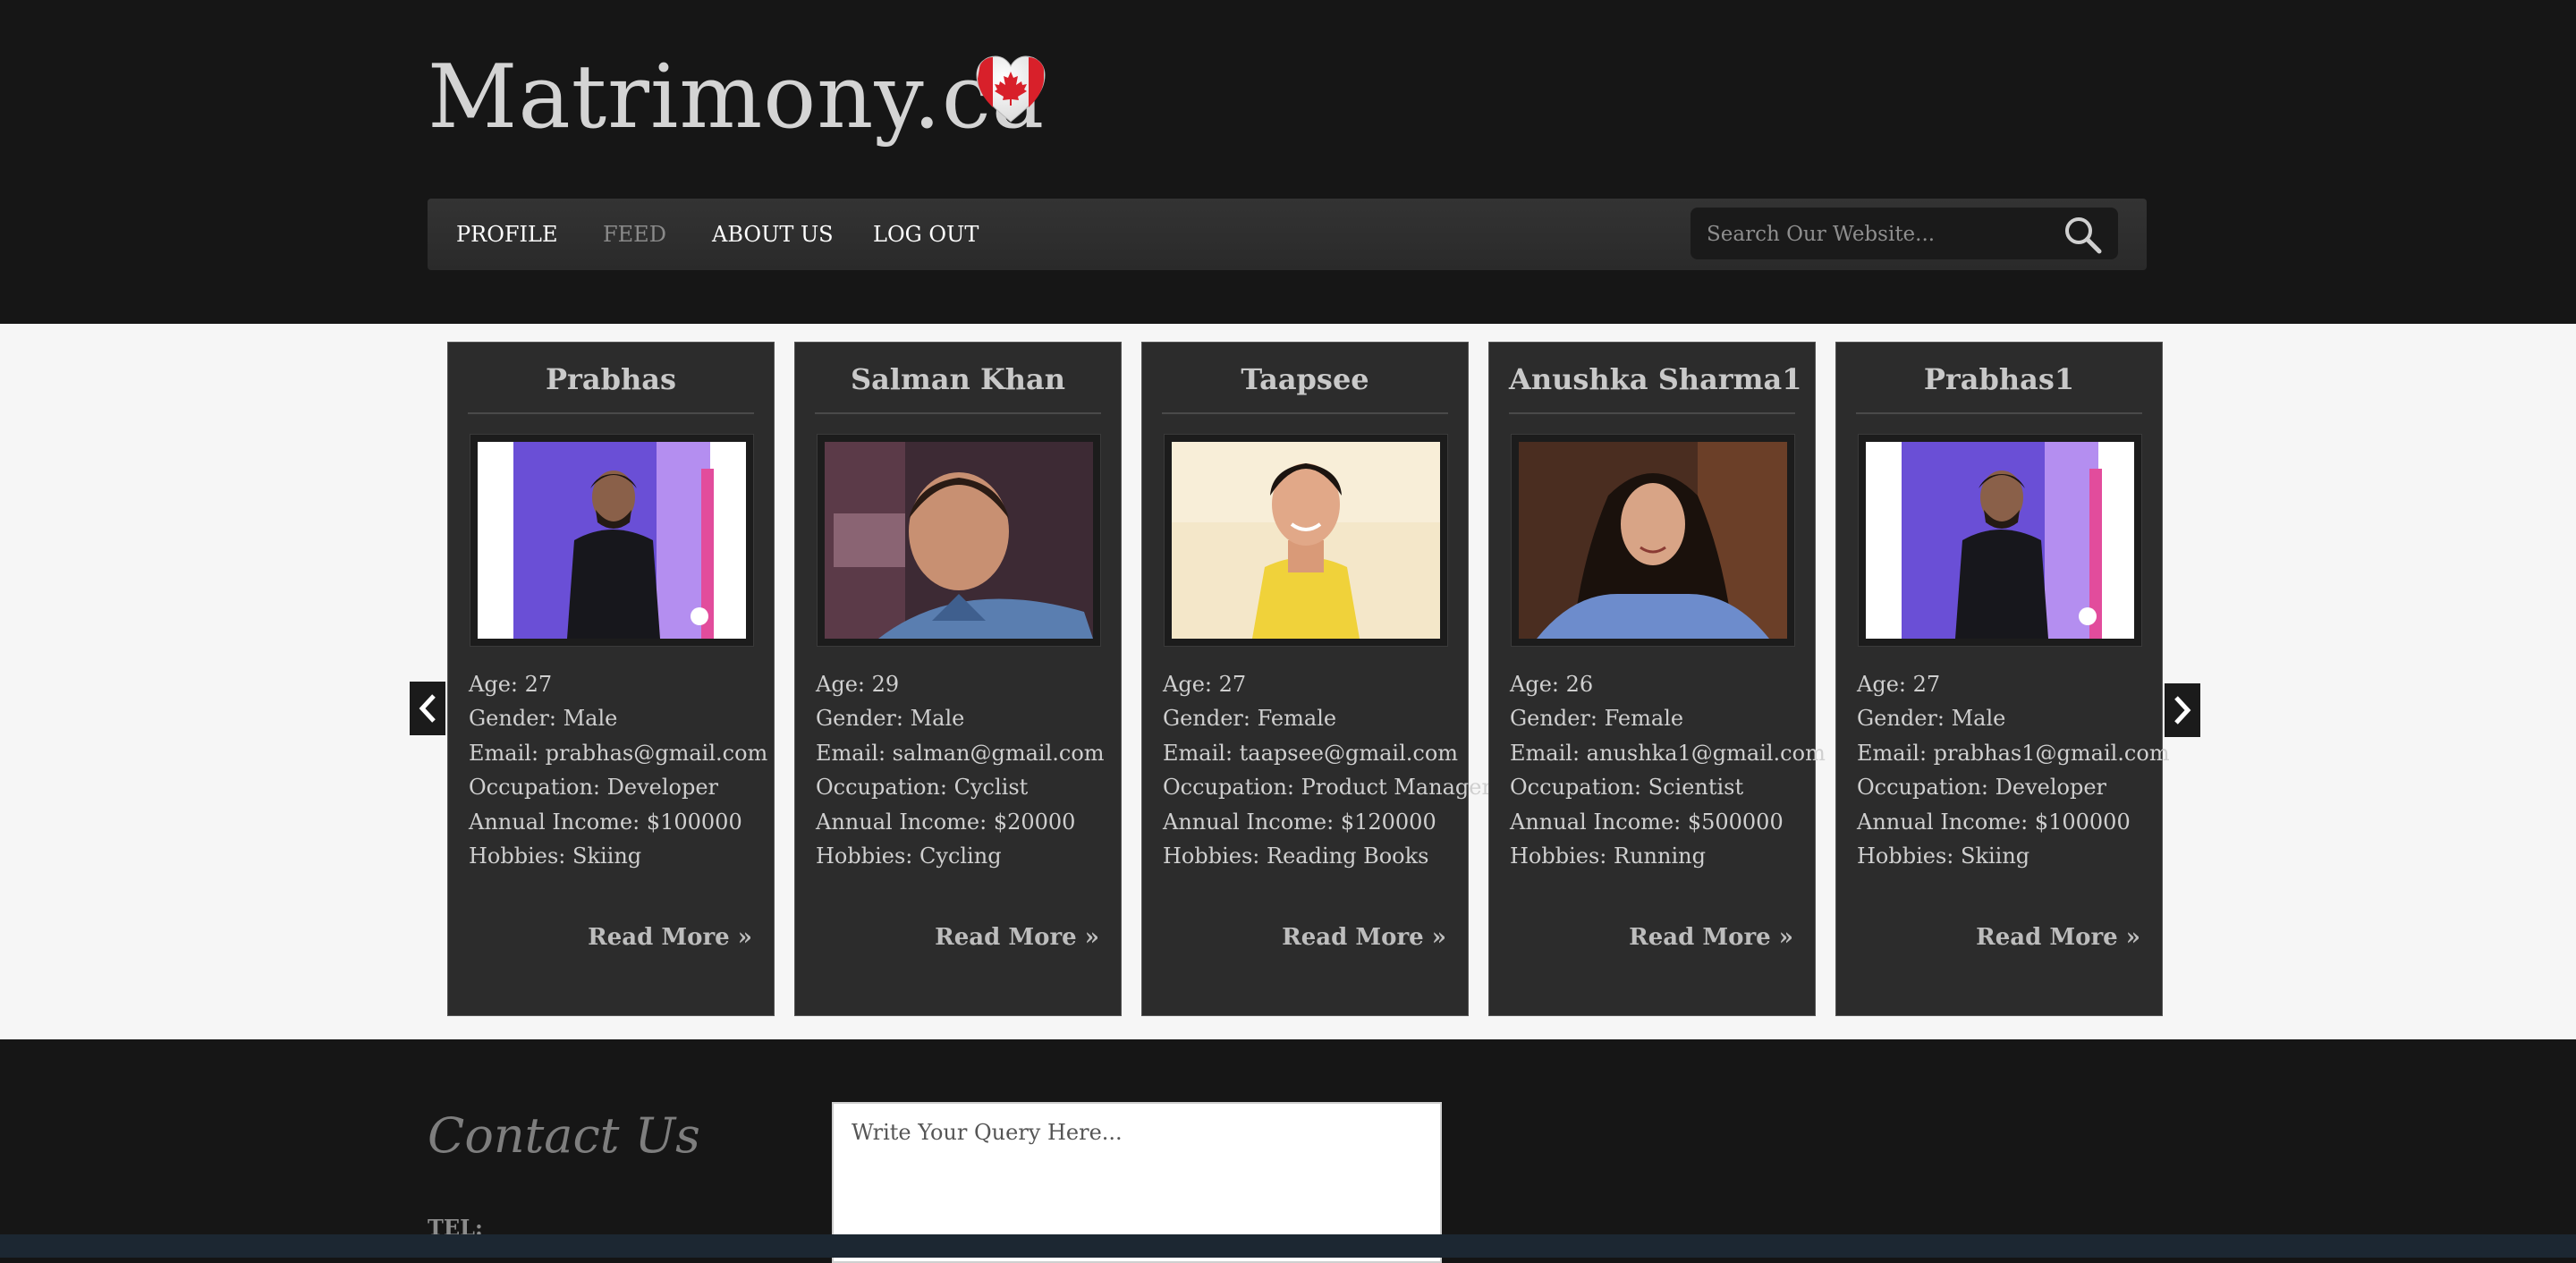 The width and height of the screenshot is (2576, 1263). I want to click on nav-about-us: ABOUT US, so click(773, 234).